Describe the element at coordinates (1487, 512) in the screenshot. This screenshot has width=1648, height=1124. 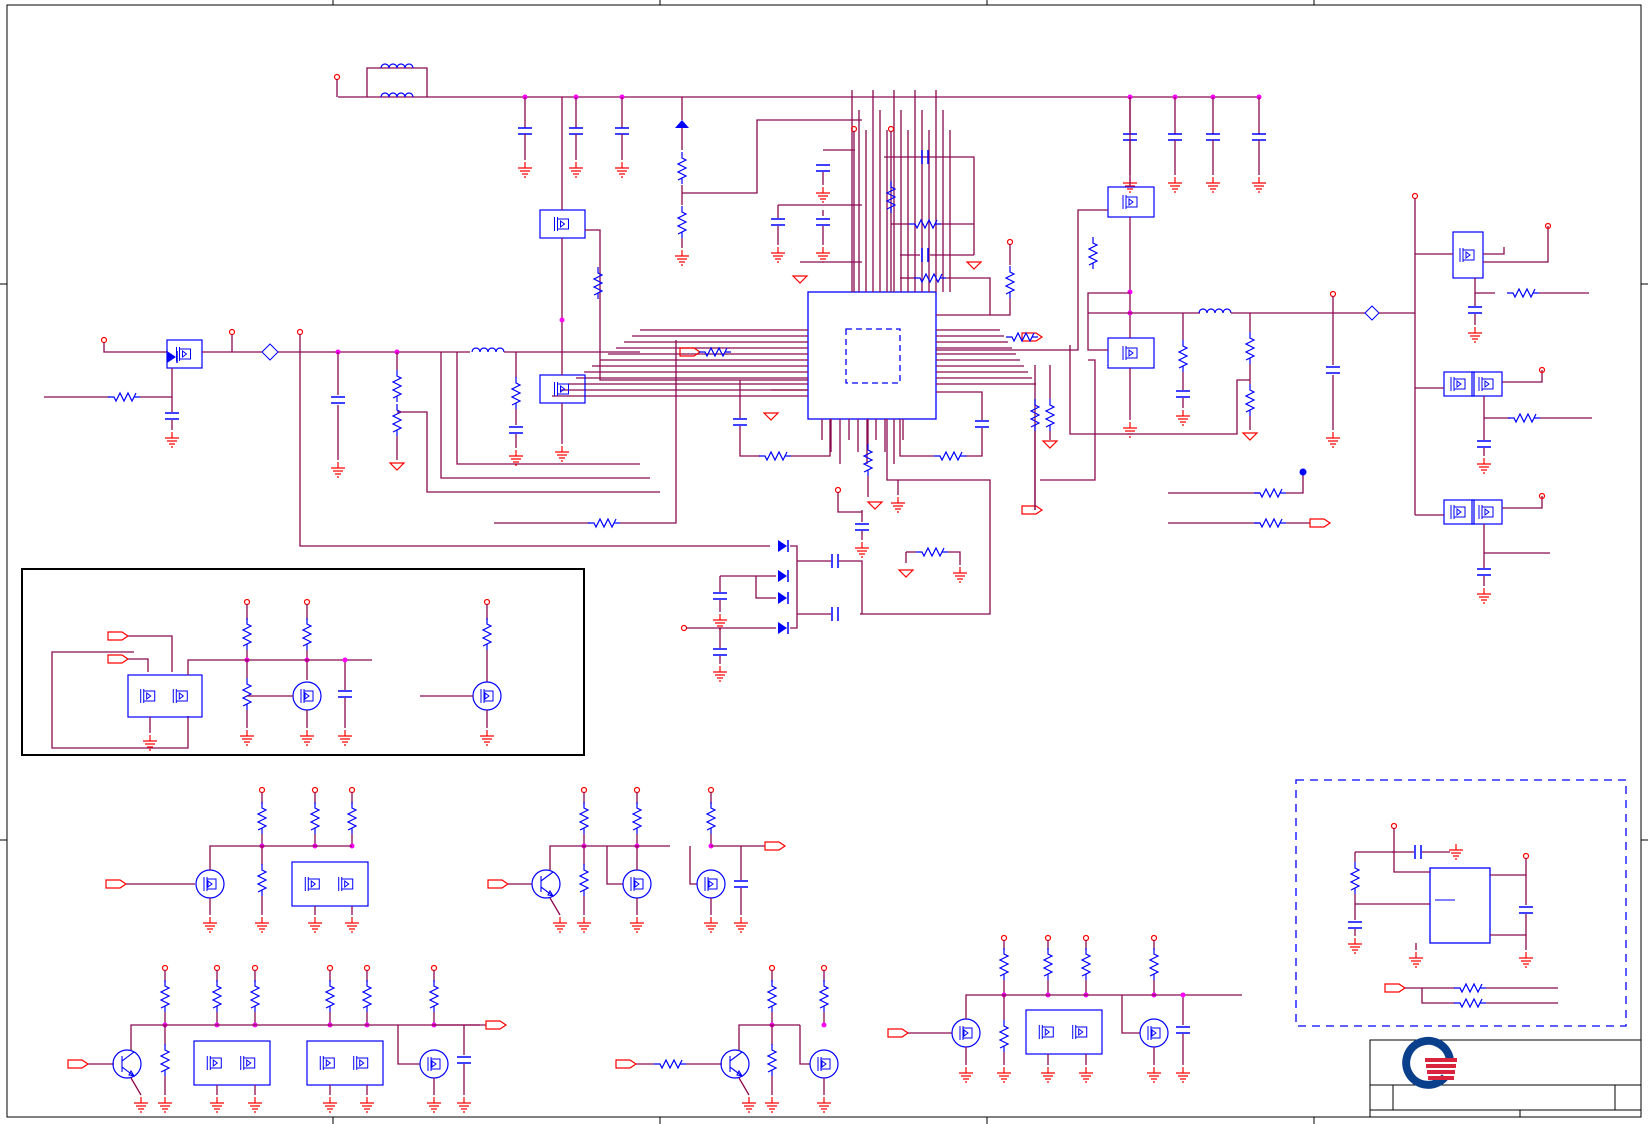
I see `mosfet-box` at that location.